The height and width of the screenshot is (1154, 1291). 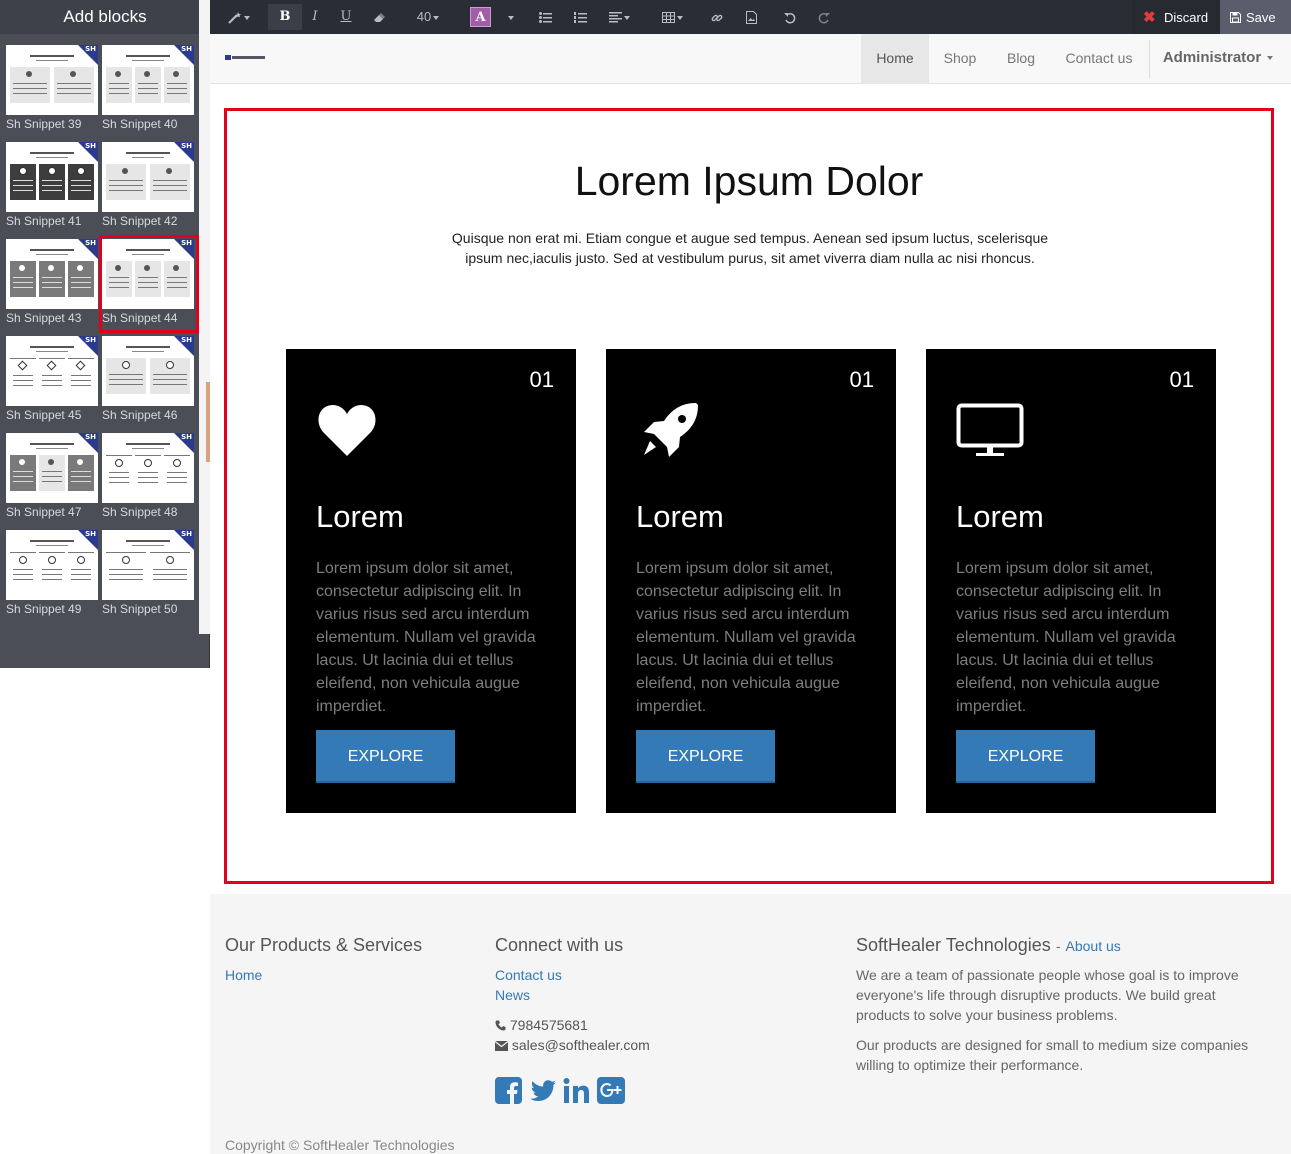 What do you see at coordinates (619, 17) in the screenshot?
I see `align-dropdown` at bounding box center [619, 17].